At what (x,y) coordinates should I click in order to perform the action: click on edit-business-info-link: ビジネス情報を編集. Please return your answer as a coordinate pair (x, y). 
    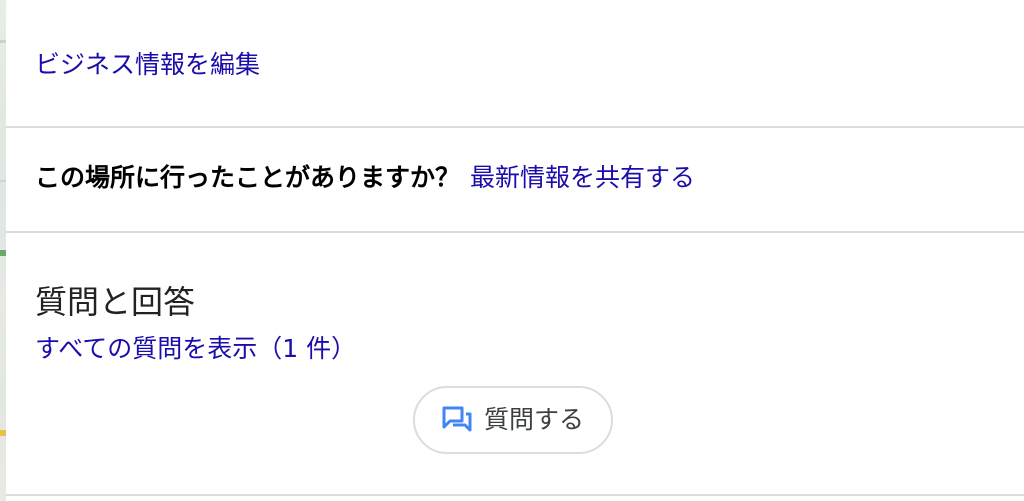
    Looking at the image, I should click on (147, 65).